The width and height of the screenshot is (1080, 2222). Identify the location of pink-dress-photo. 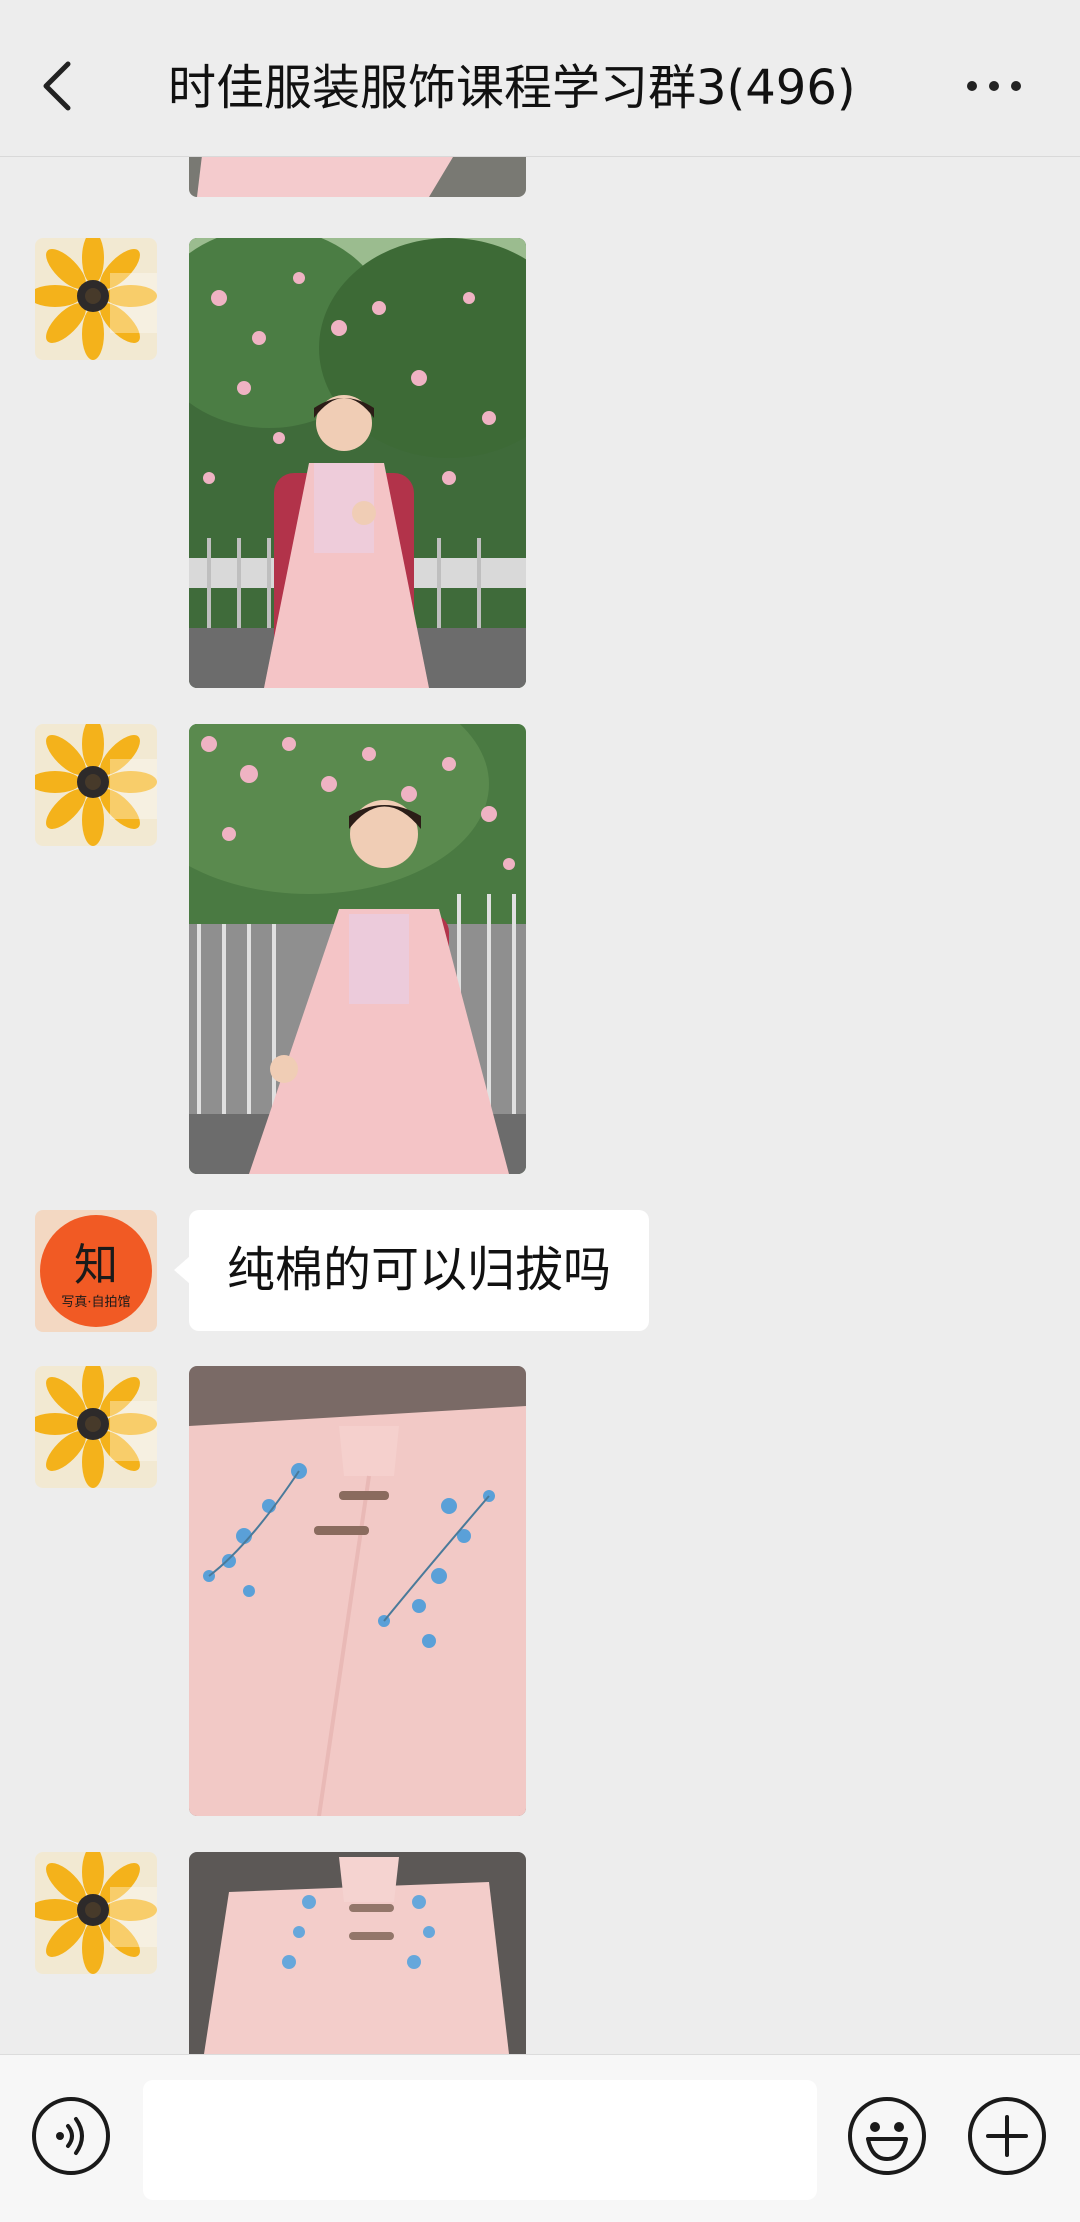
(357, 177).